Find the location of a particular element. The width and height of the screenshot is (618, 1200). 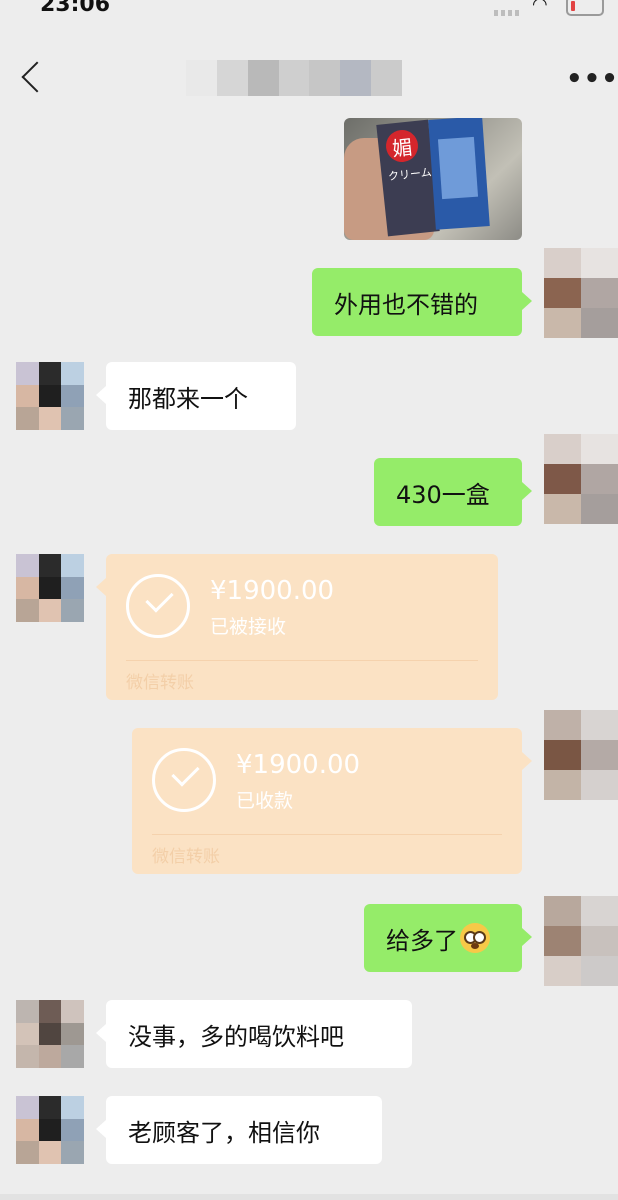

image-message: 媚 クリーム is located at coordinates (433, 179).